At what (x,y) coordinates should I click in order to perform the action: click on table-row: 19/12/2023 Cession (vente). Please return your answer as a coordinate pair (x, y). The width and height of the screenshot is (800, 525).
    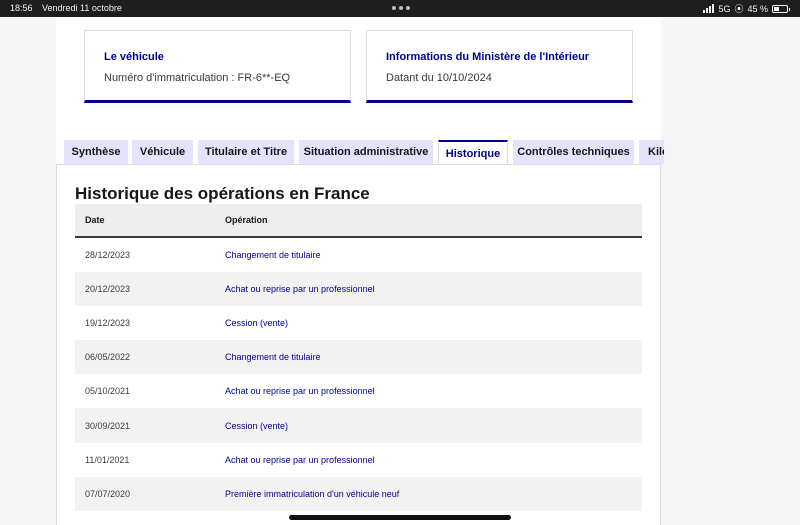
    Looking at the image, I should click on (358, 323).